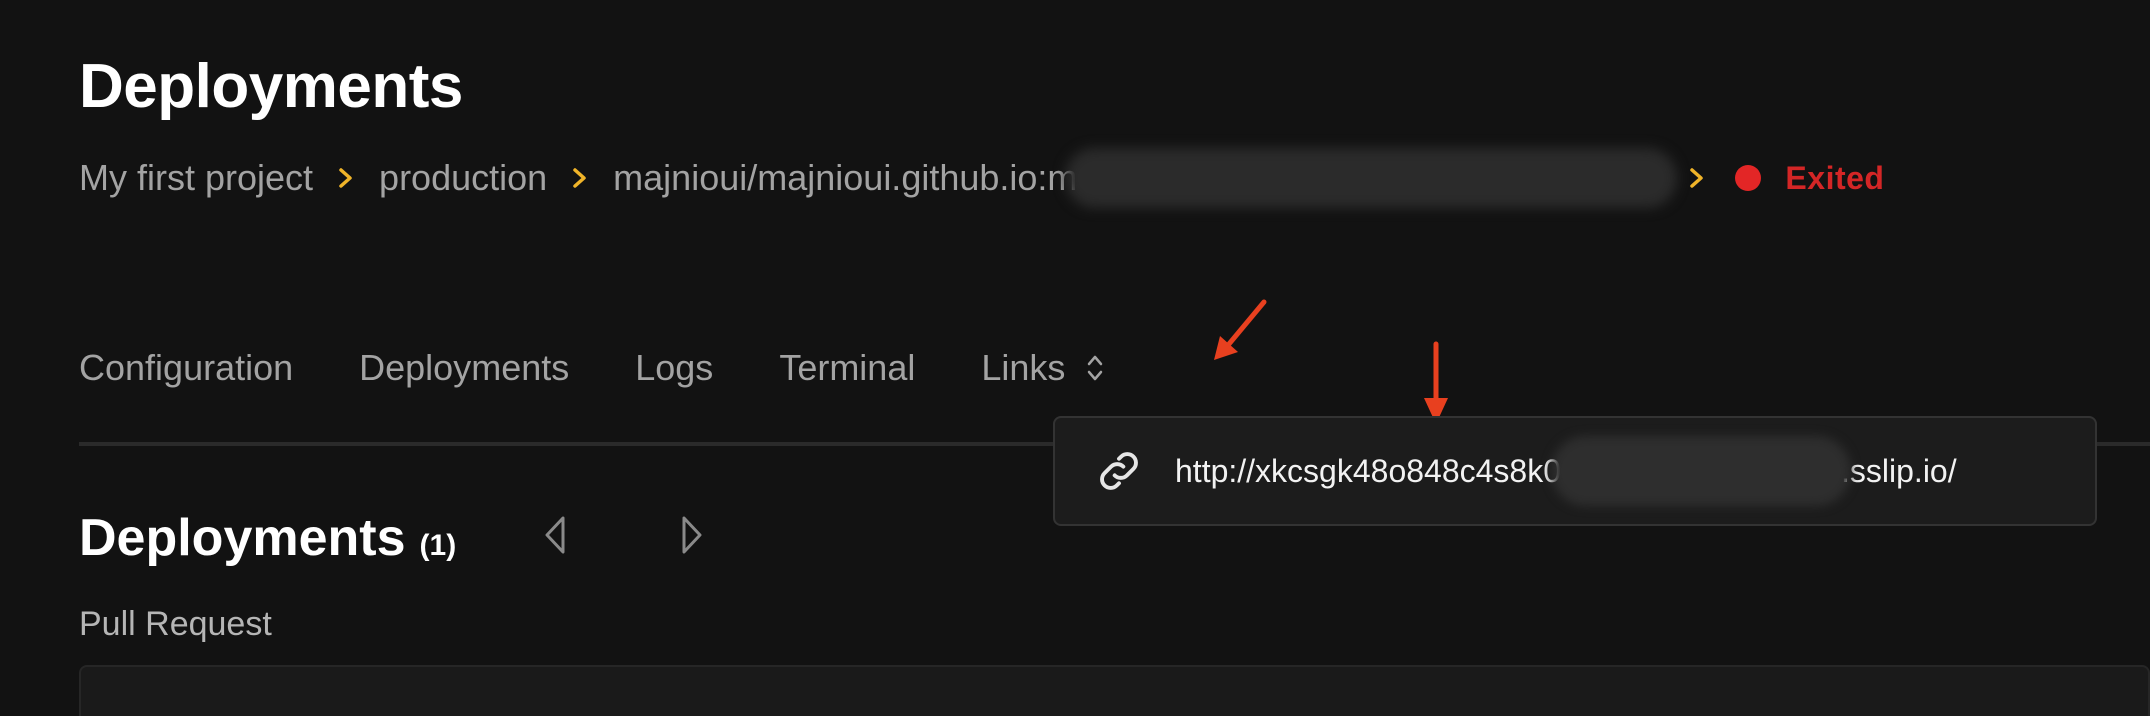 The image size is (2150, 716). Describe the element at coordinates (464, 368) in the screenshot. I see `tab-deployments: Deployments` at that location.